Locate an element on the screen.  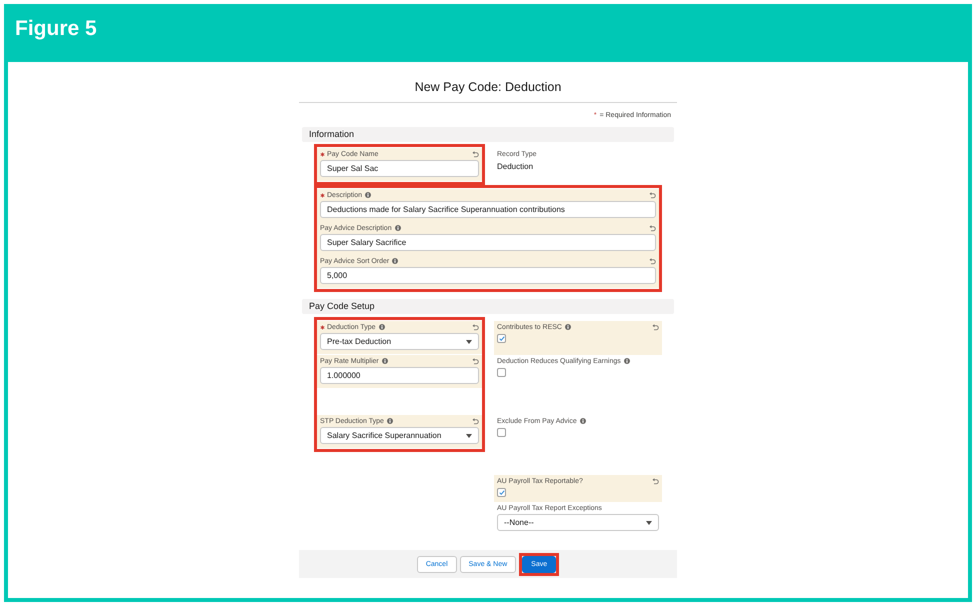
text-field: Super Sal Sac is located at coordinates (399, 168).